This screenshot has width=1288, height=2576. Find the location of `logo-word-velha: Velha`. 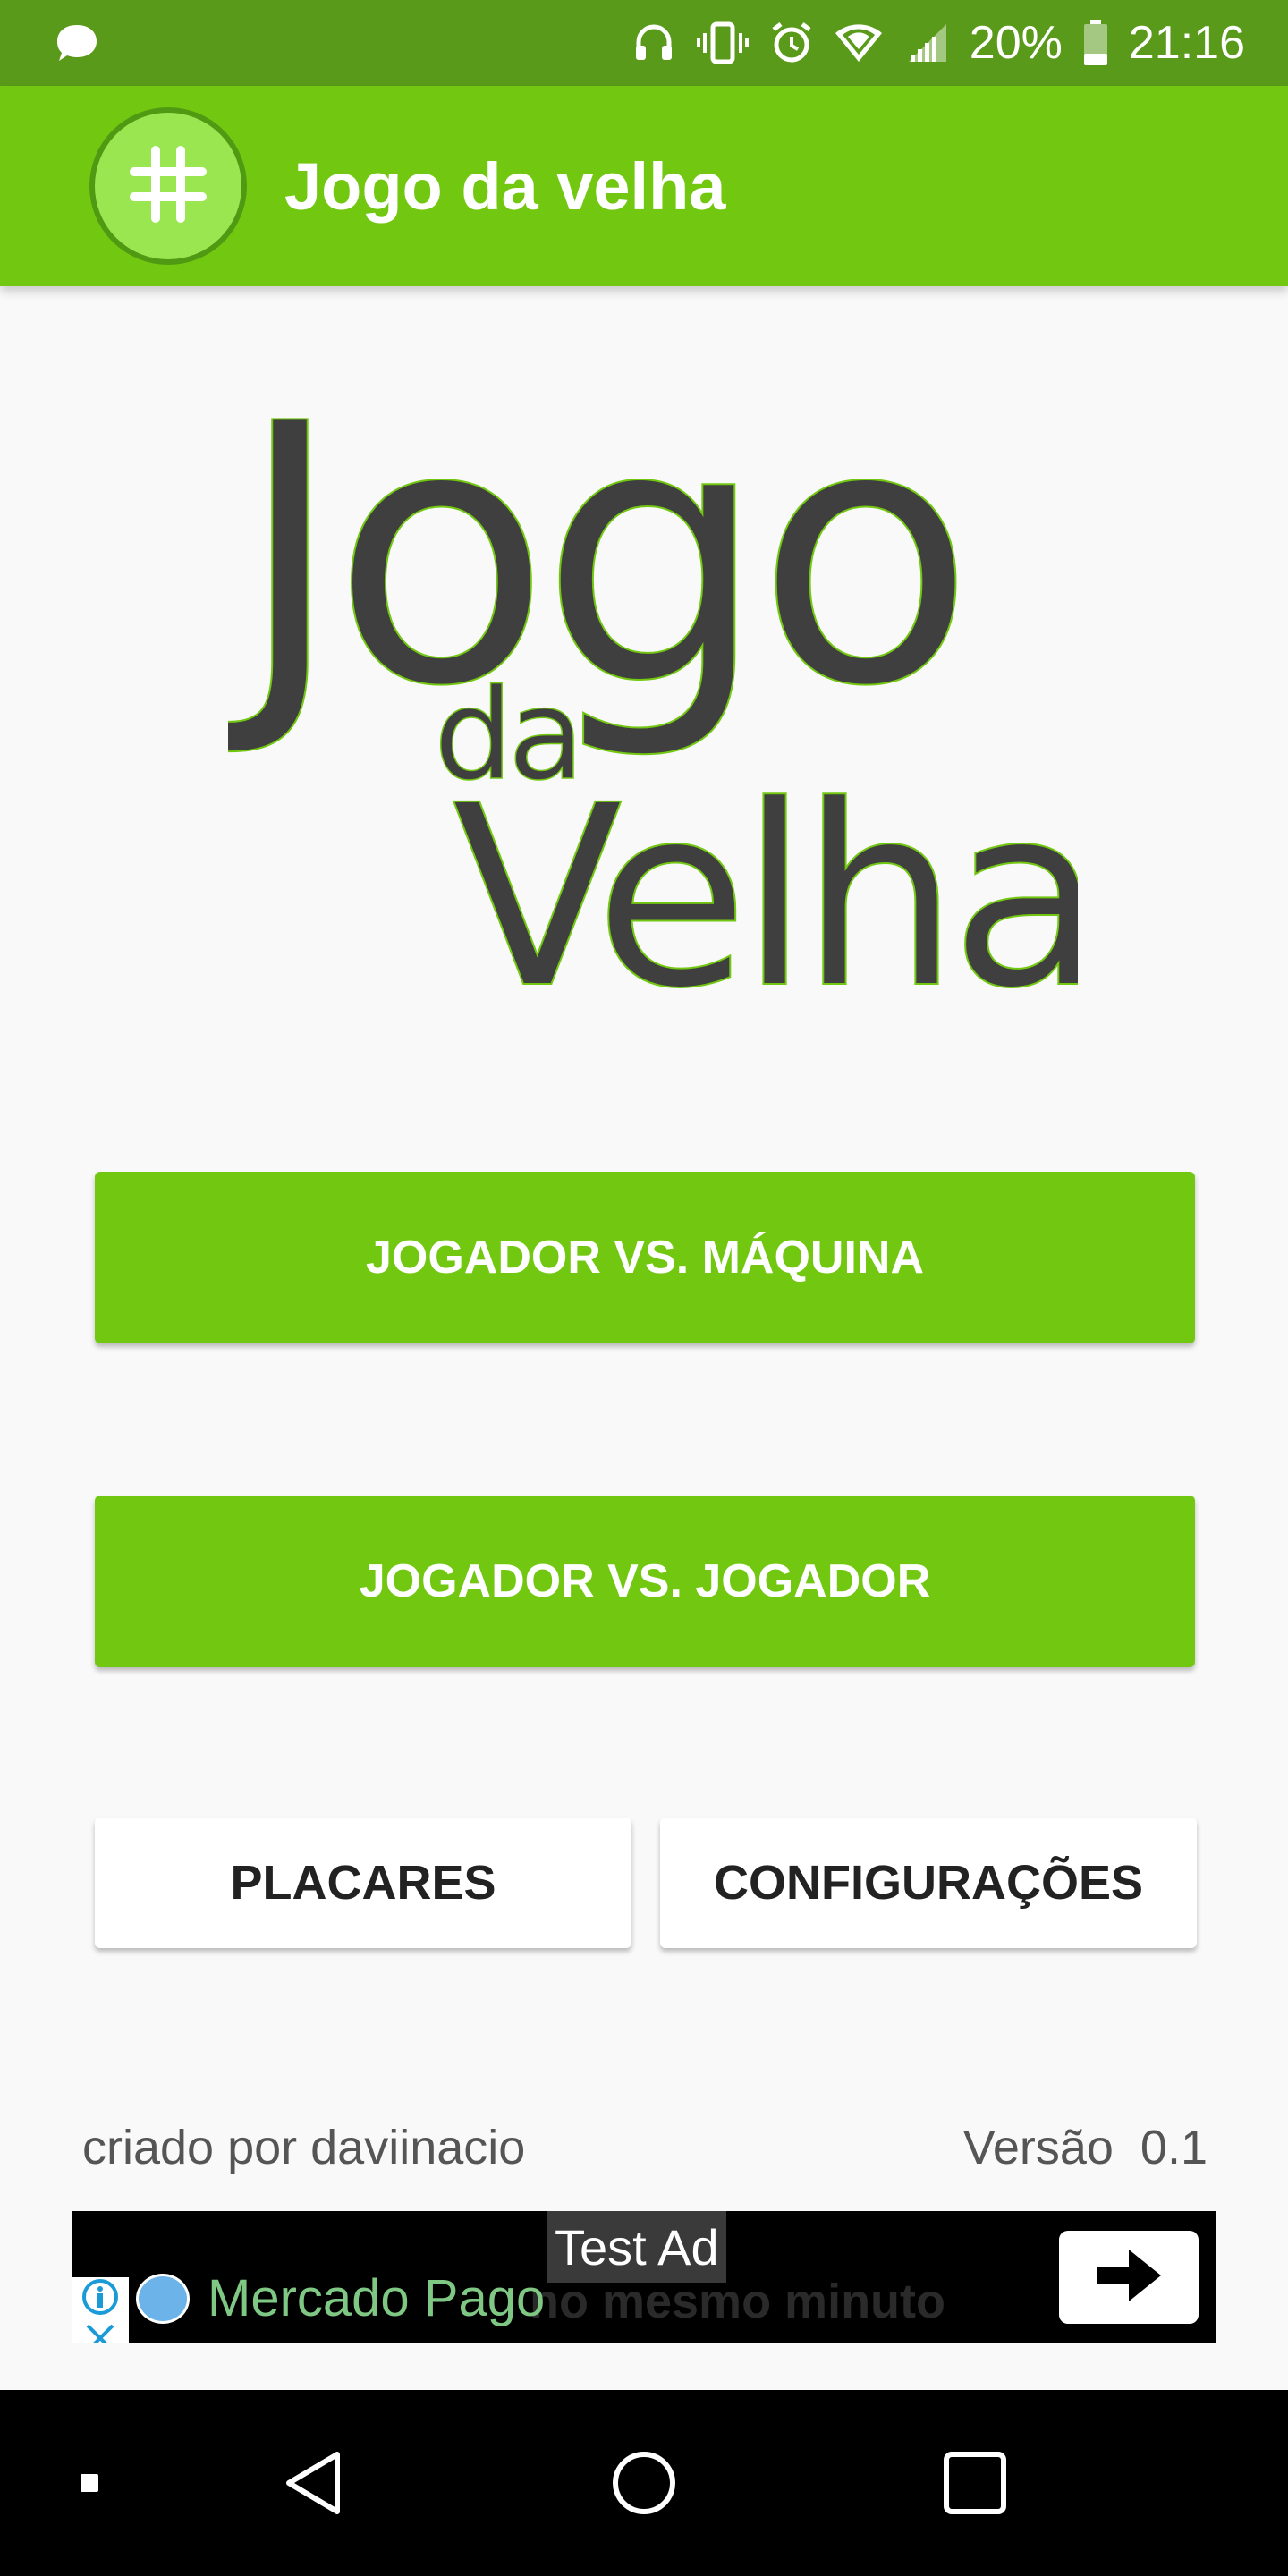

logo-word-velha: Velha is located at coordinates (765, 886).